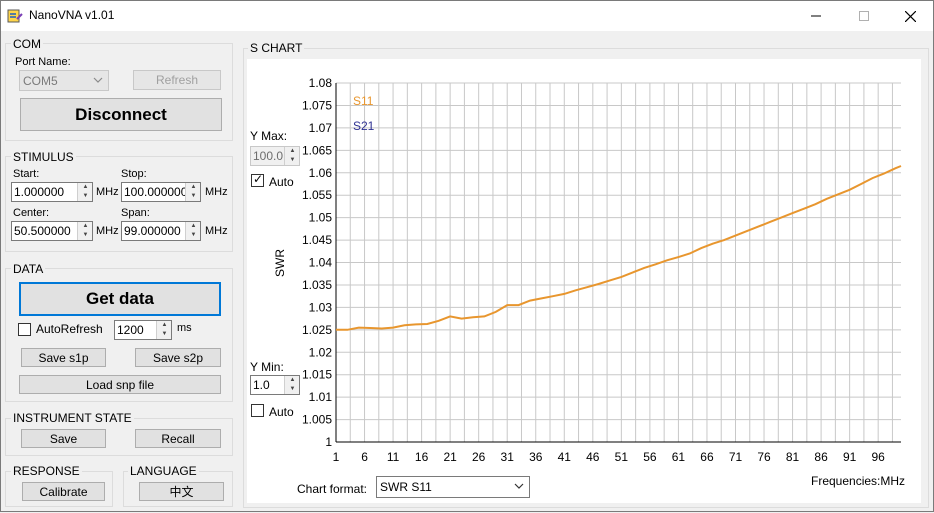 The height and width of the screenshot is (513, 934). I want to click on chevron-down-icon, so click(519, 486).